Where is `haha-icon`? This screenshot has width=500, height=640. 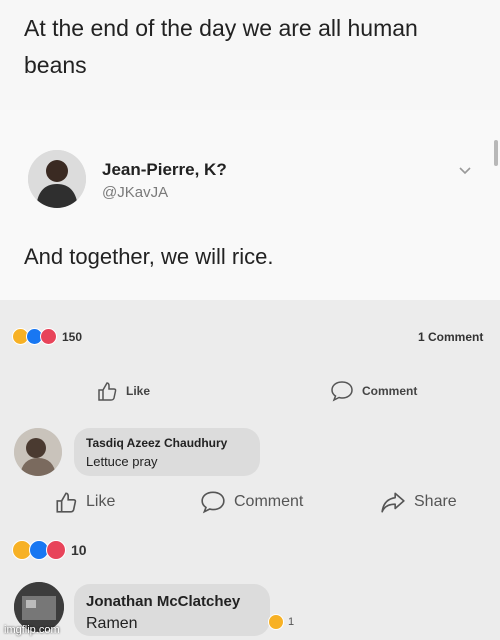
haha-icon is located at coordinates (276, 622).